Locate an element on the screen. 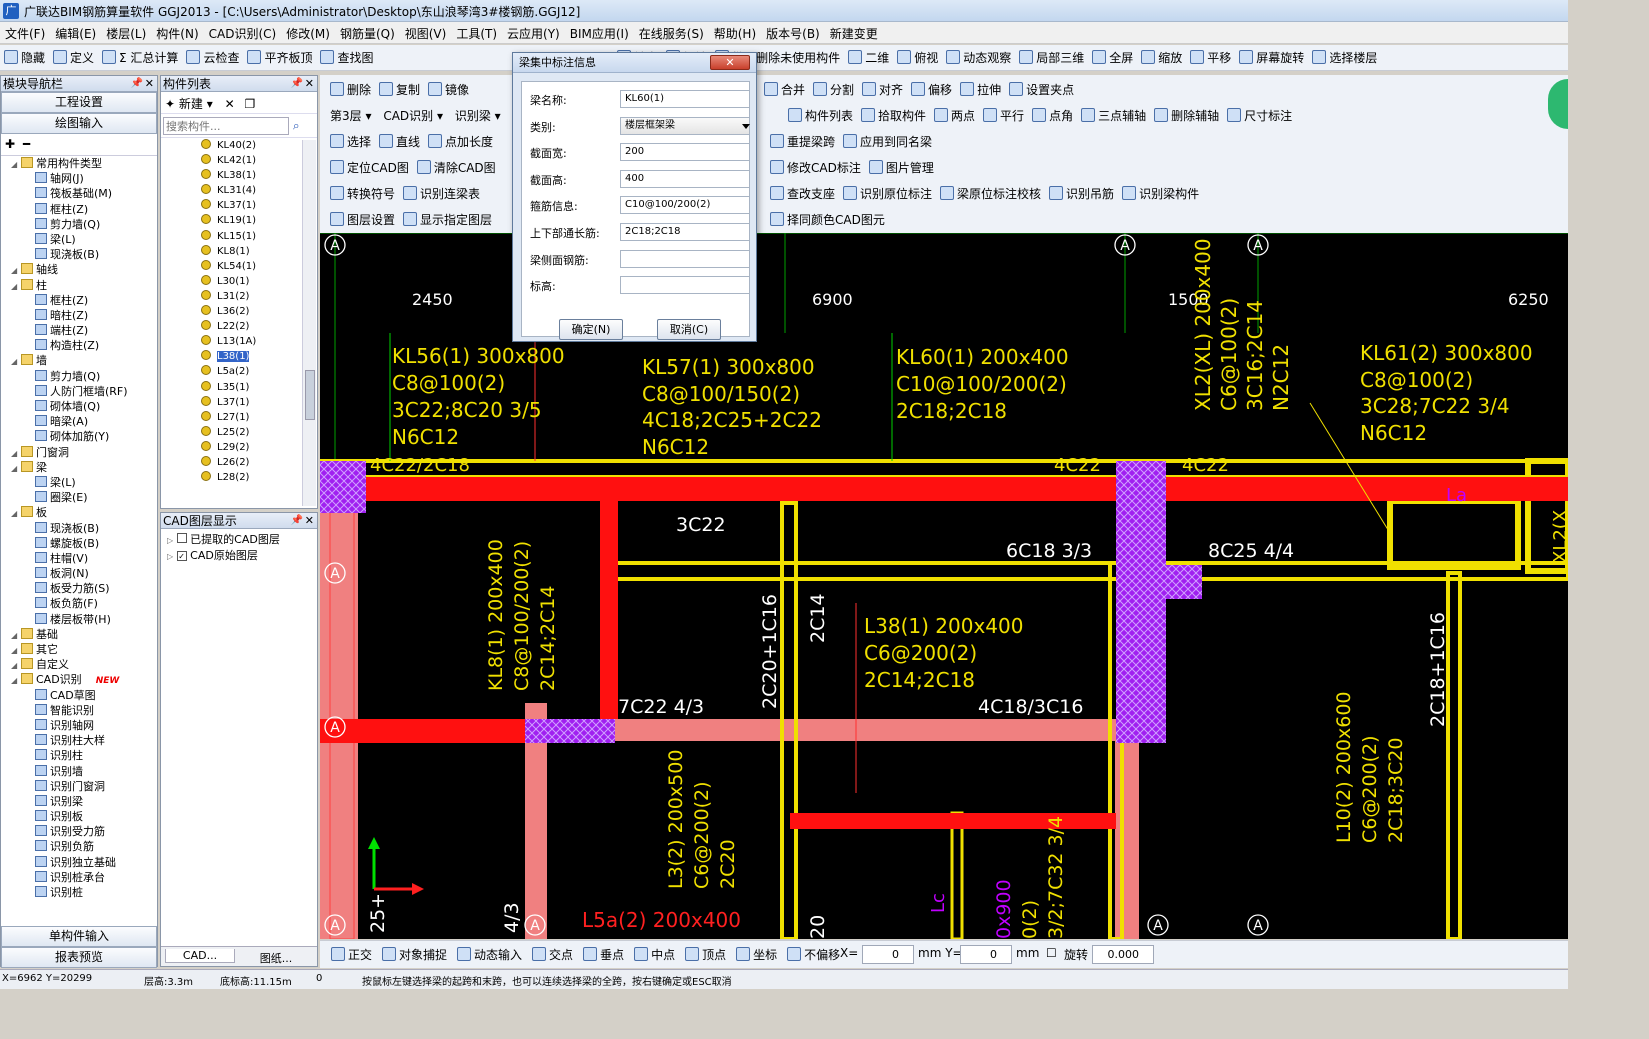 This screenshot has width=1649, height=1039. mode-select: CAD识别 ▾ is located at coordinates (413, 115).